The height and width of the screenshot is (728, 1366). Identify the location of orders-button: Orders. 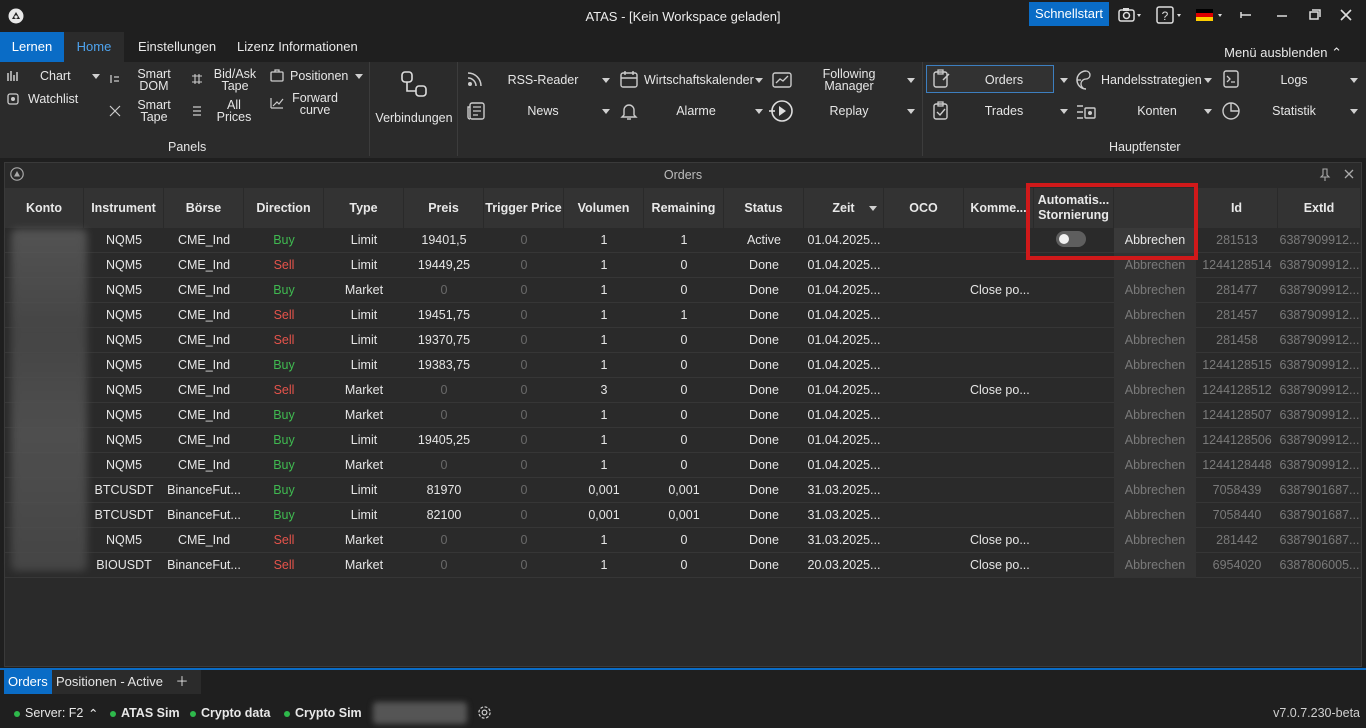
(1004, 80).